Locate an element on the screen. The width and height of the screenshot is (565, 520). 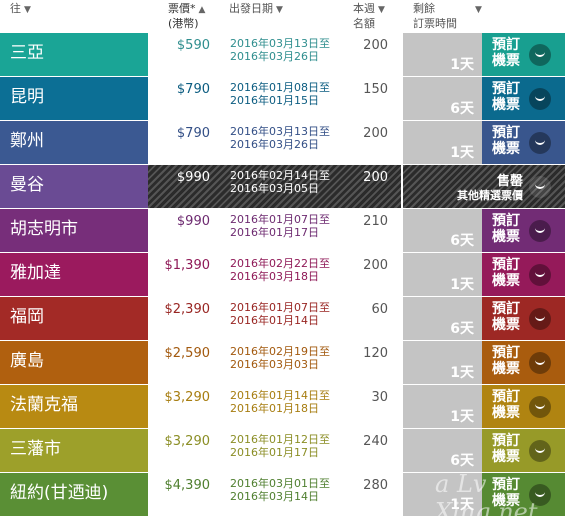
table-row: 曼谷 $990 2016年02月14日至 2016年03月05日 200 售罄 其他精選票價 is located at coordinates (282, 186).